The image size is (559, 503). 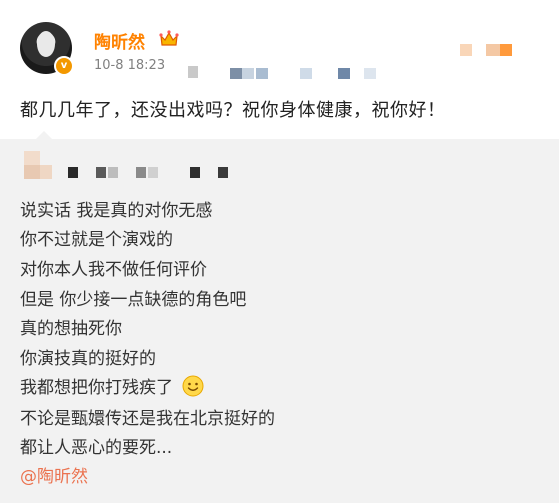 I want to click on repost-line: 说实话 我是真的对你无感, so click(x=116, y=211).